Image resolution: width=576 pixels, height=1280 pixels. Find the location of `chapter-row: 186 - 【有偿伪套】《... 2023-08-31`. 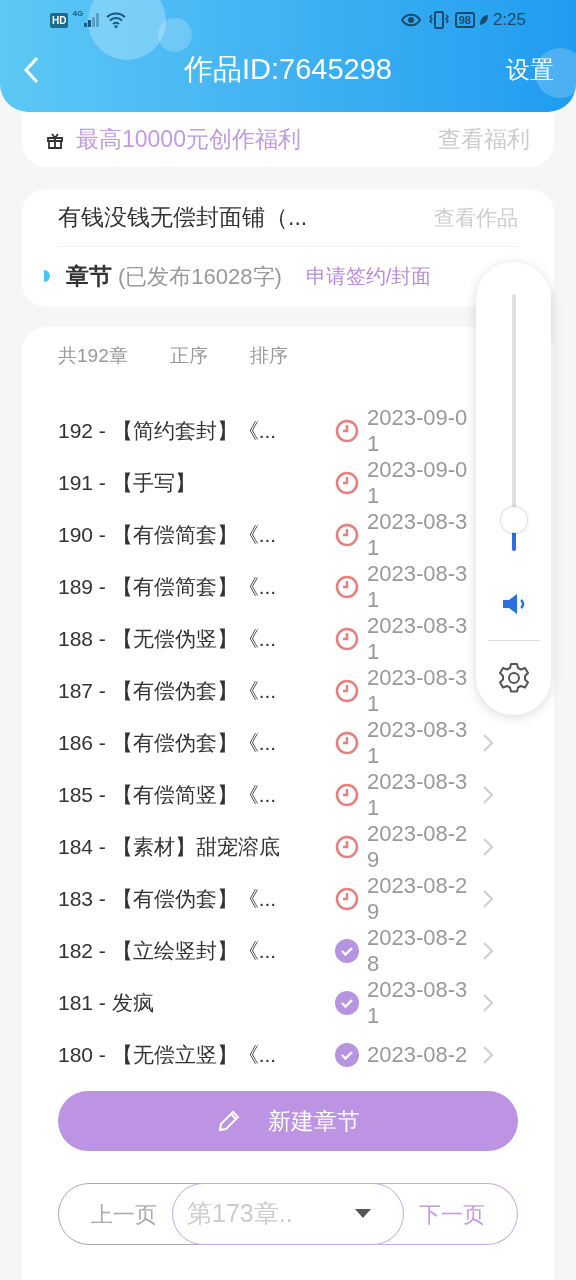

chapter-row: 186 - 【有偿伪套】《... 2023-08-31 is located at coordinates (288, 743).